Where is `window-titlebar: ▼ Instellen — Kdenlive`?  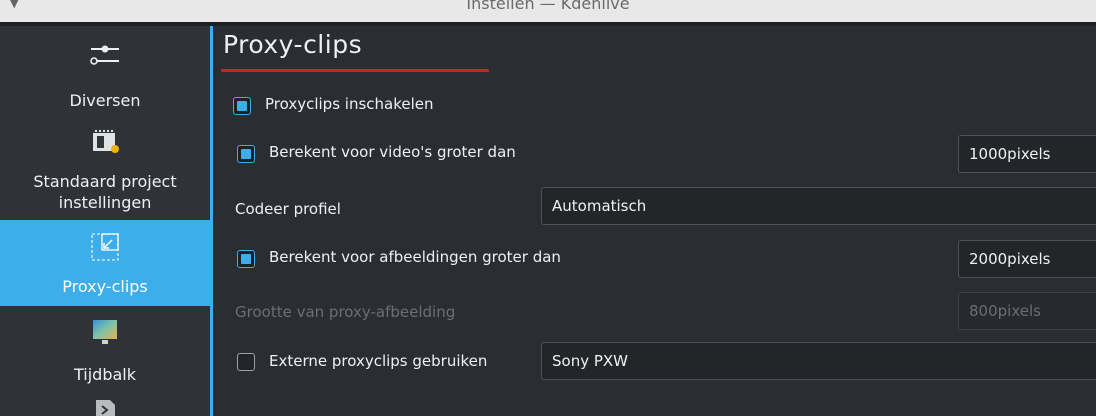 window-titlebar: ▼ Instellen — Kdenlive is located at coordinates (548, 11).